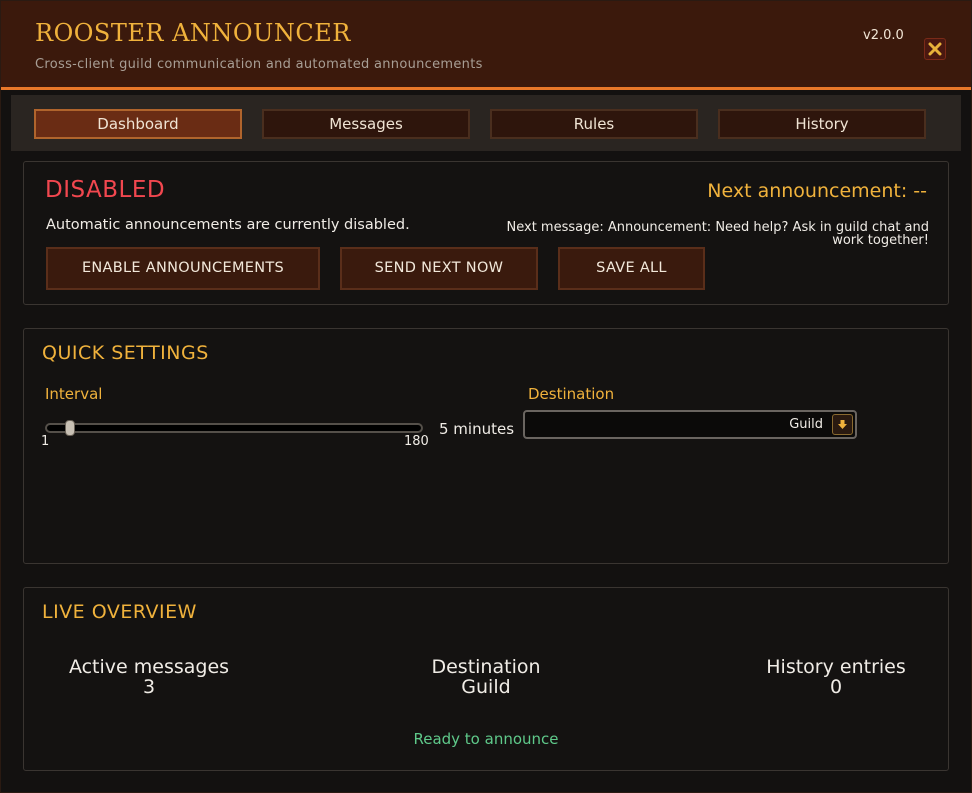 The height and width of the screenshot is (793, 972). I want to click on stat-destination: Destination Guild, so click(486, 677).